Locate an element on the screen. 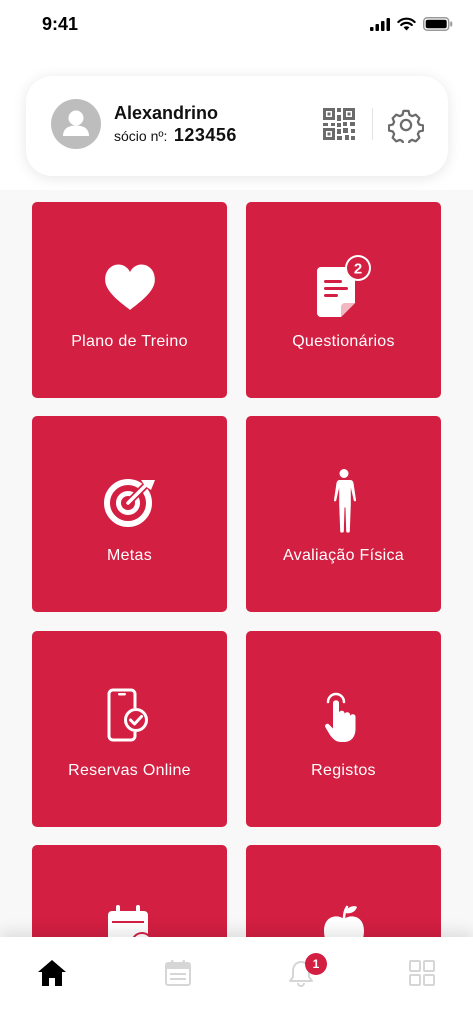  nav-home is located at coordinates (52, 973).